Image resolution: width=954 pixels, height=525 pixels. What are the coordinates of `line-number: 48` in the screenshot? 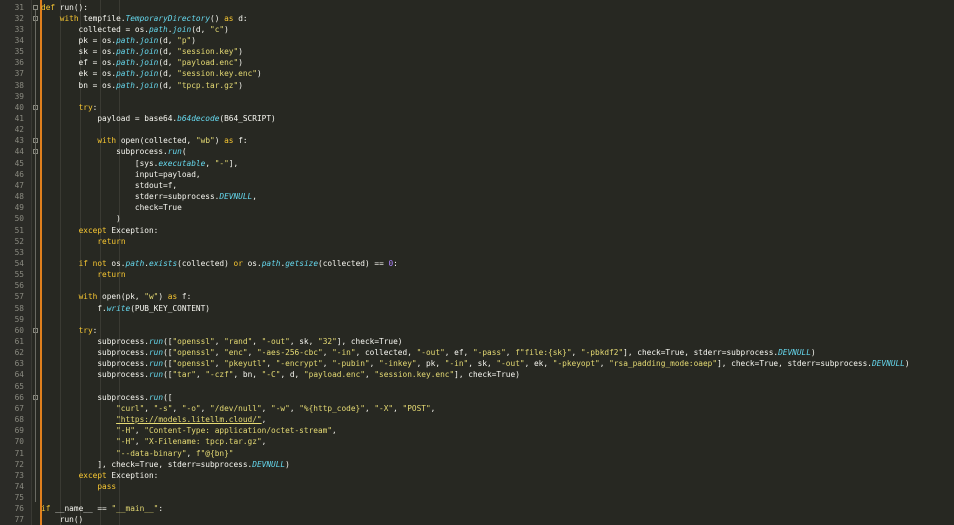 It's located at (19, 197).